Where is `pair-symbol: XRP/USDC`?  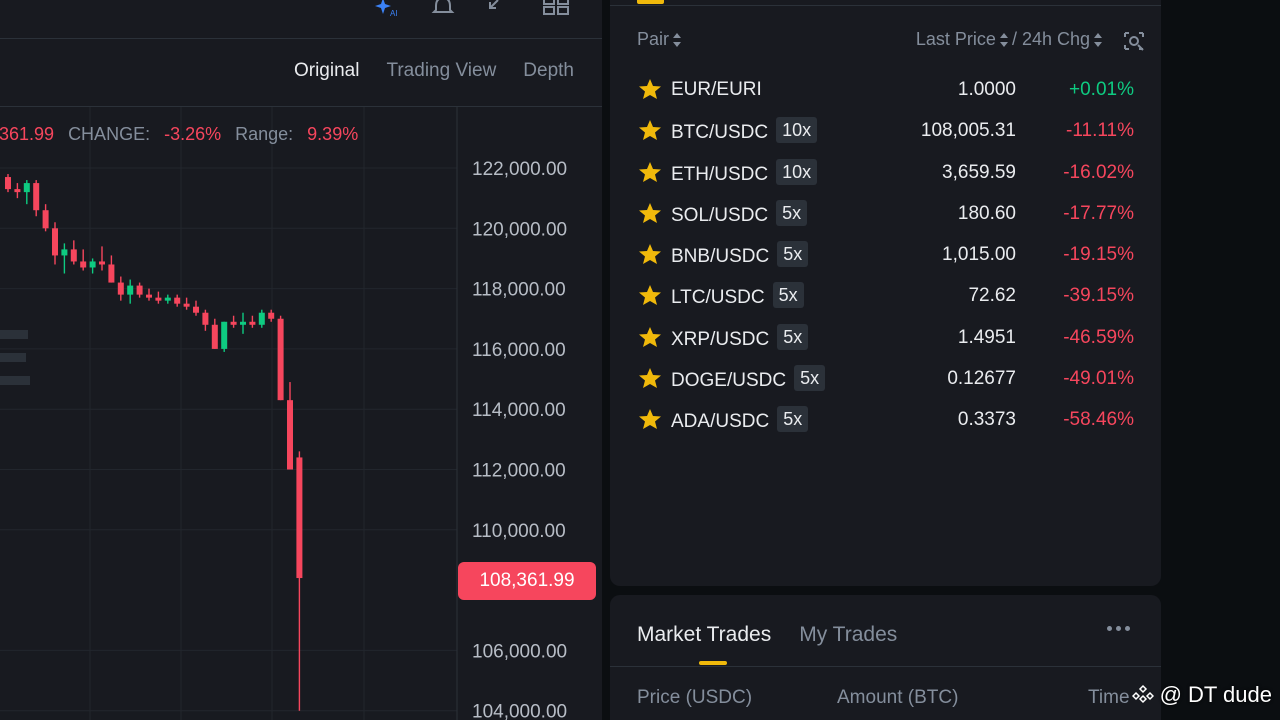
pair-symbol: XRP/USDC is located at coordinates (720, 339).